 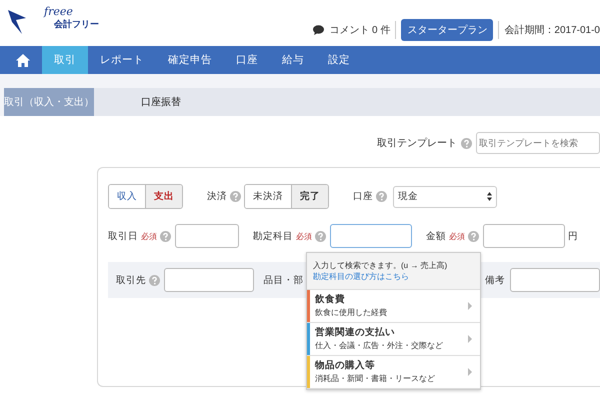 What do you see at coordinates (555, 280) in the screenshot?
I see `memo-field` at bounding box center [555, 280].